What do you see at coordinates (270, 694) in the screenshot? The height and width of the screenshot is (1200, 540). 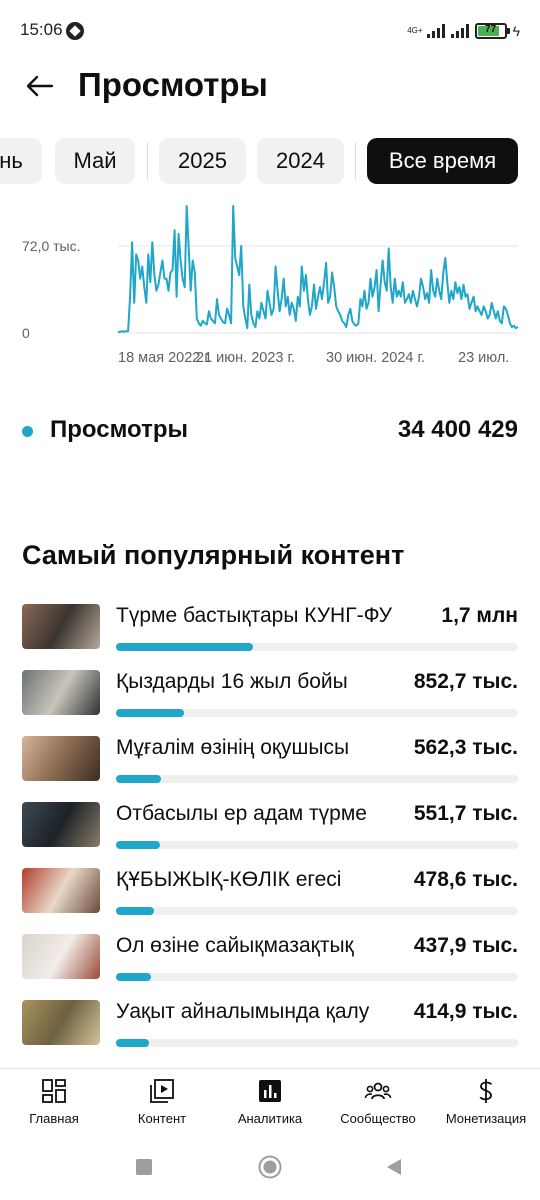 I see `content-row: Қыздарды 16 жыл бойы 852,7 тыс.` at bounding box center [270, 694].